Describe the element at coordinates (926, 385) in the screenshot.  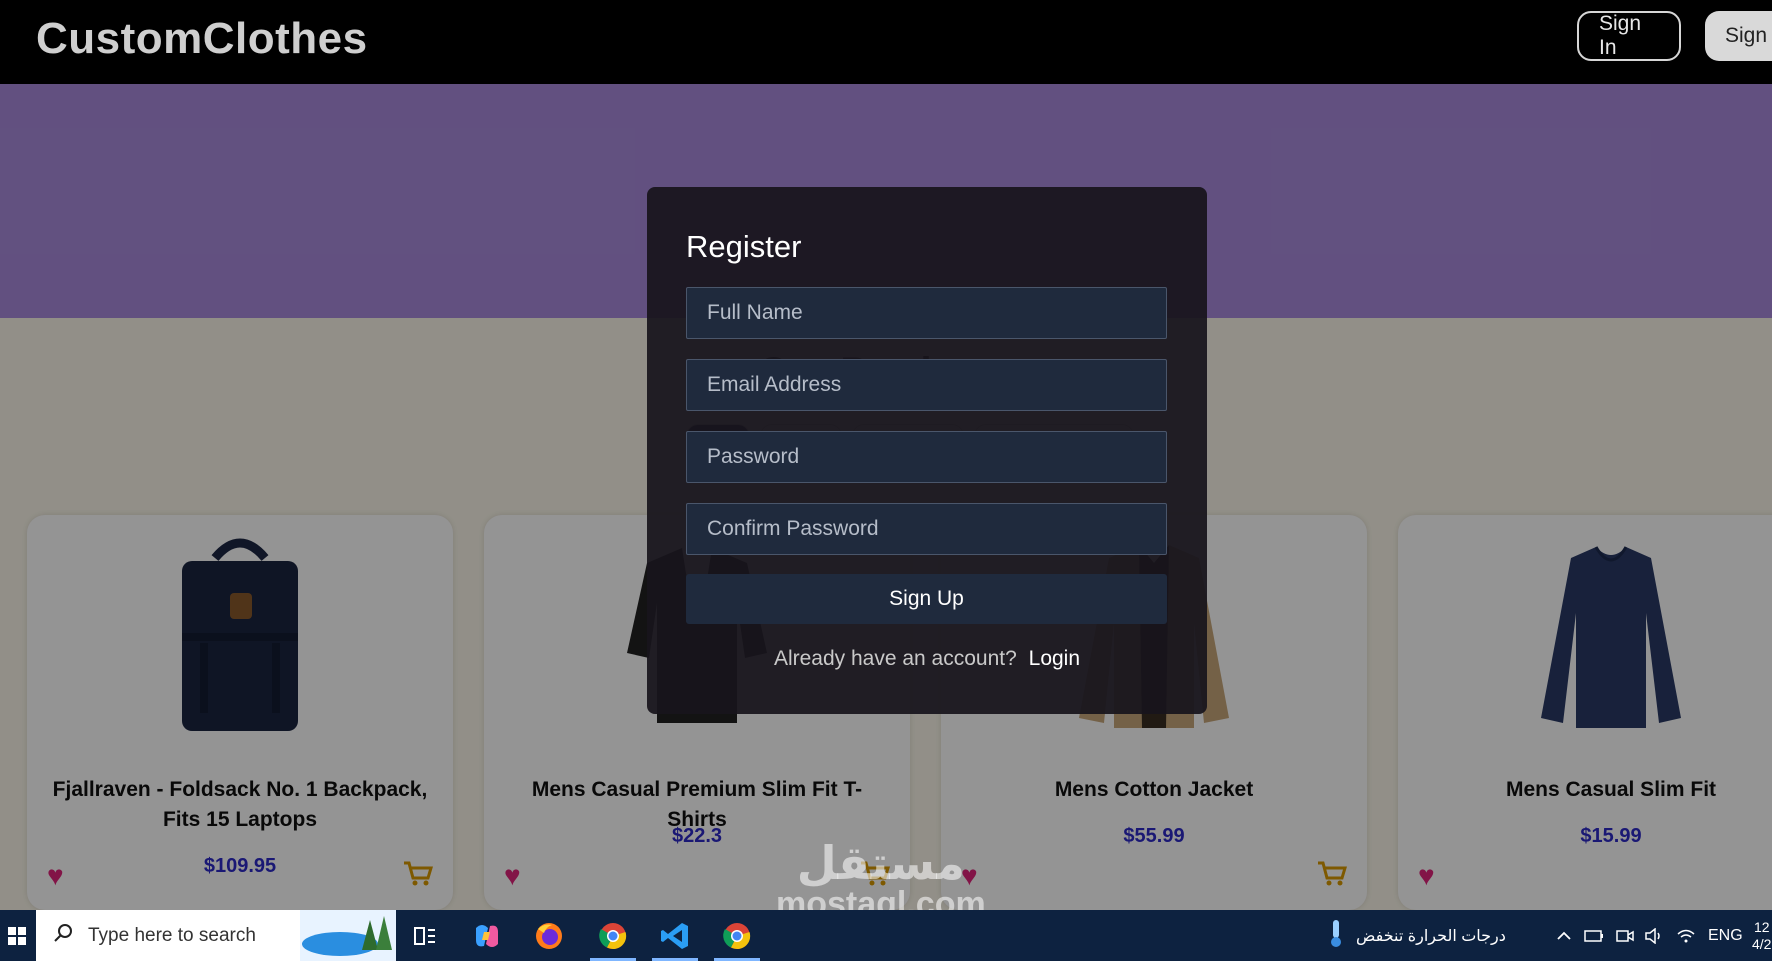
I see `email-input` at that location.